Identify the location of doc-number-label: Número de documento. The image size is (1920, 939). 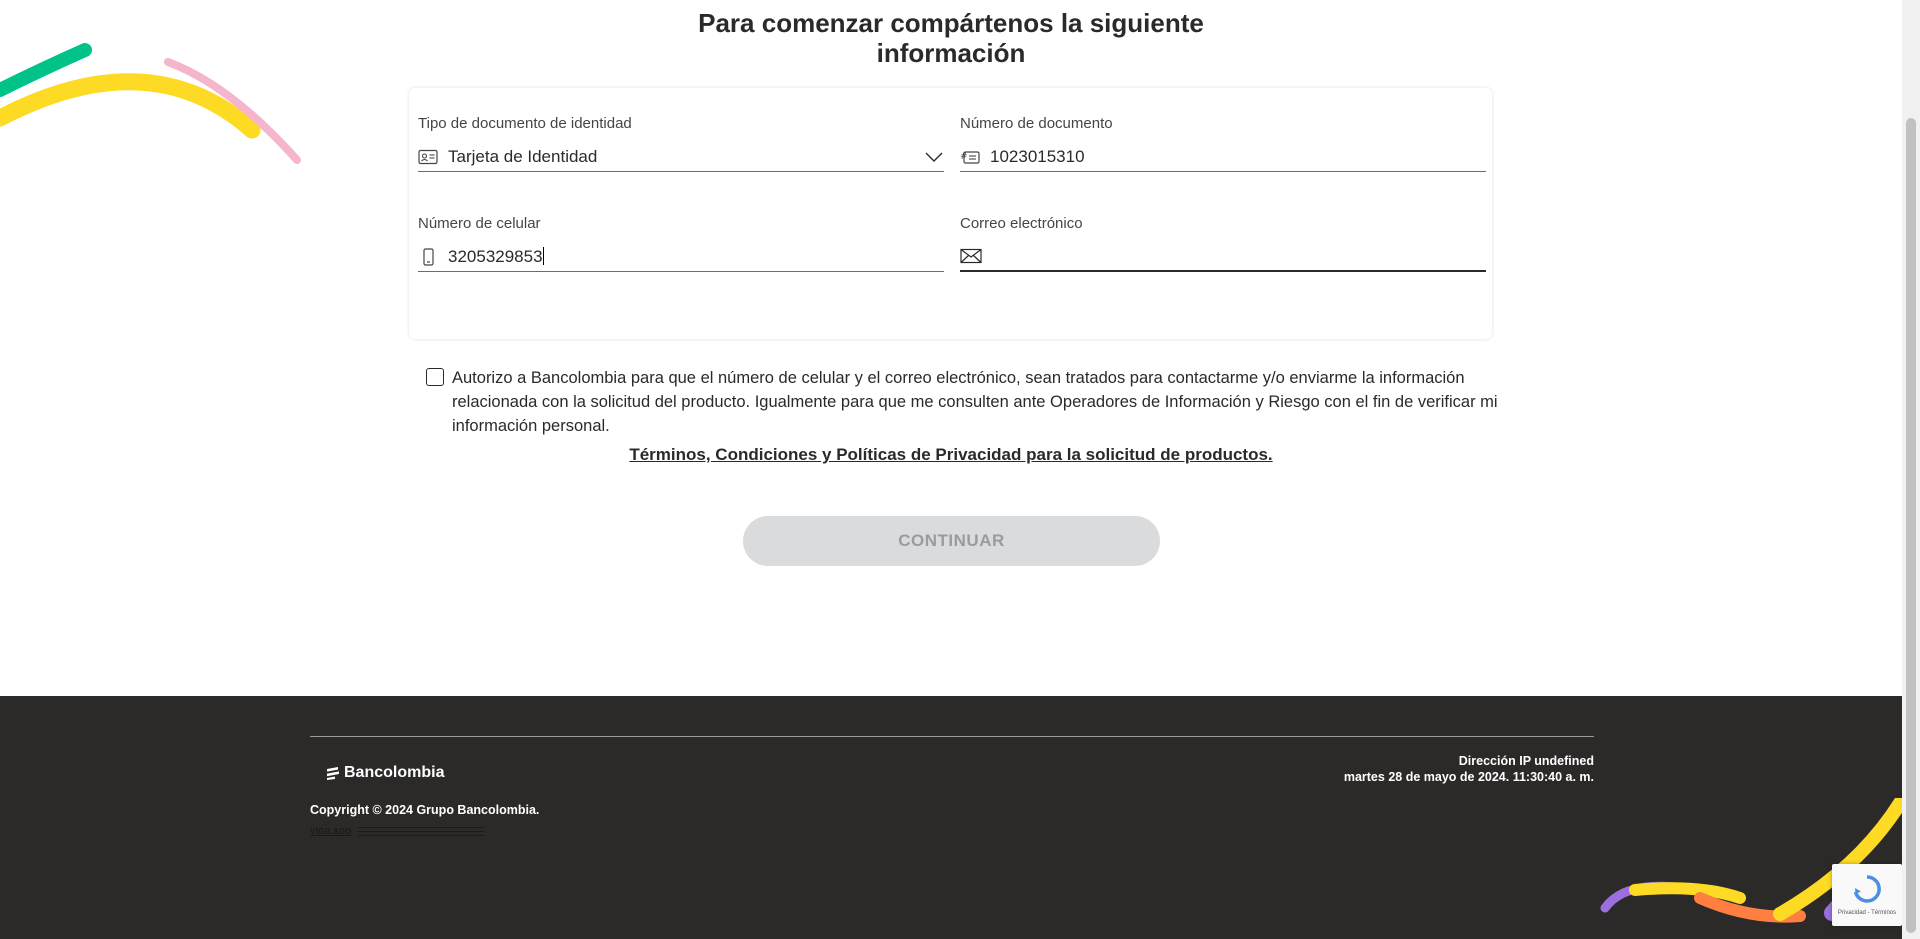
(1036, 123).